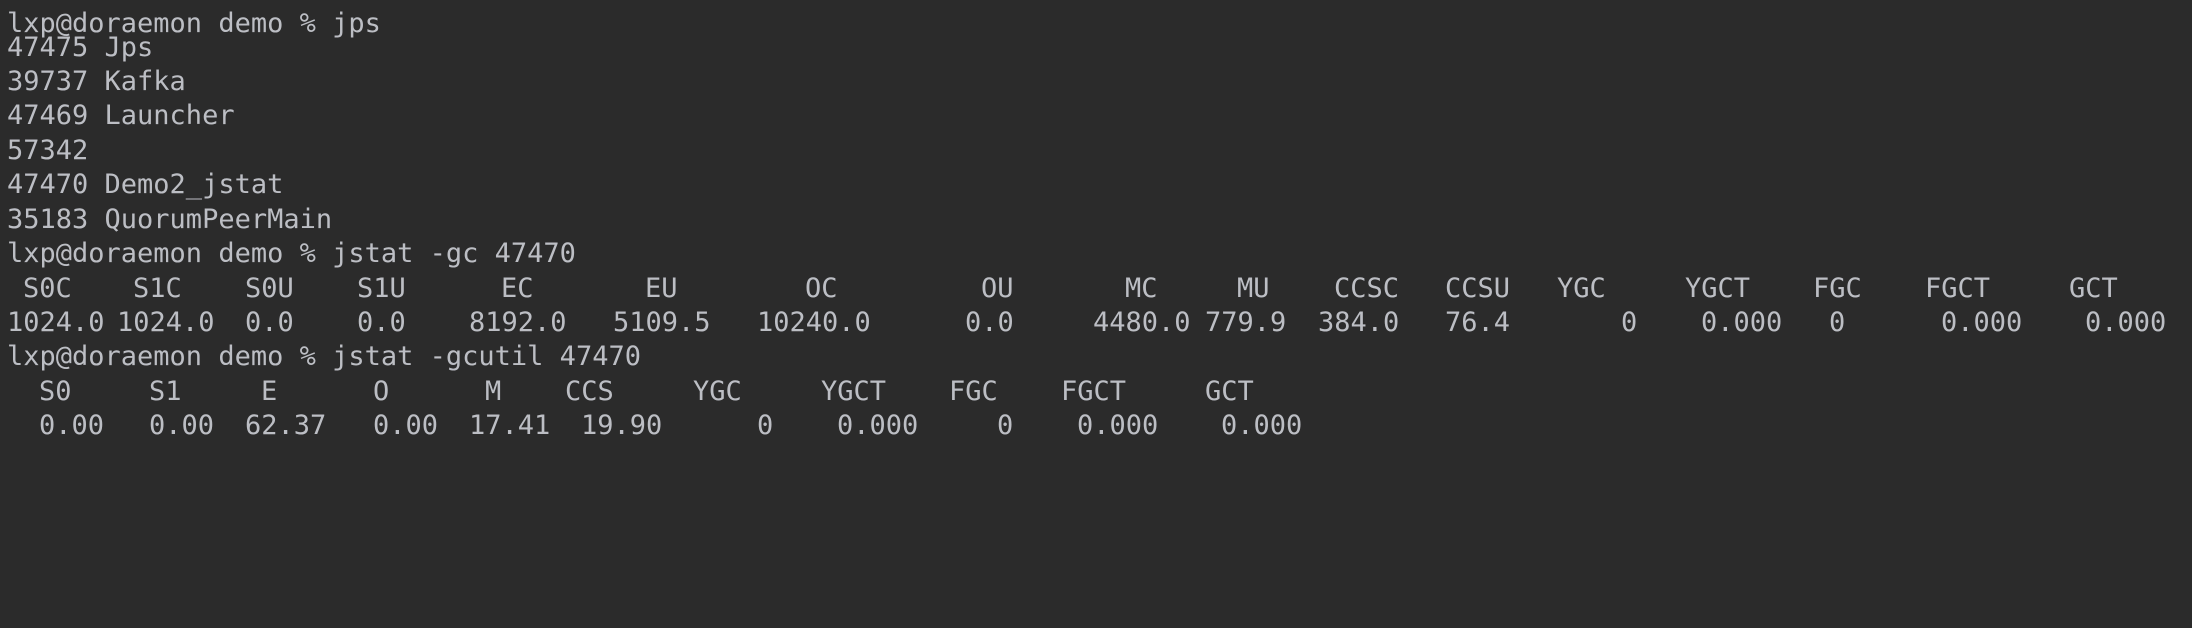  Describe the element at coordinates (814, 322) in the screenshot. I see `gc-value-cell: 10240.0` at that location.